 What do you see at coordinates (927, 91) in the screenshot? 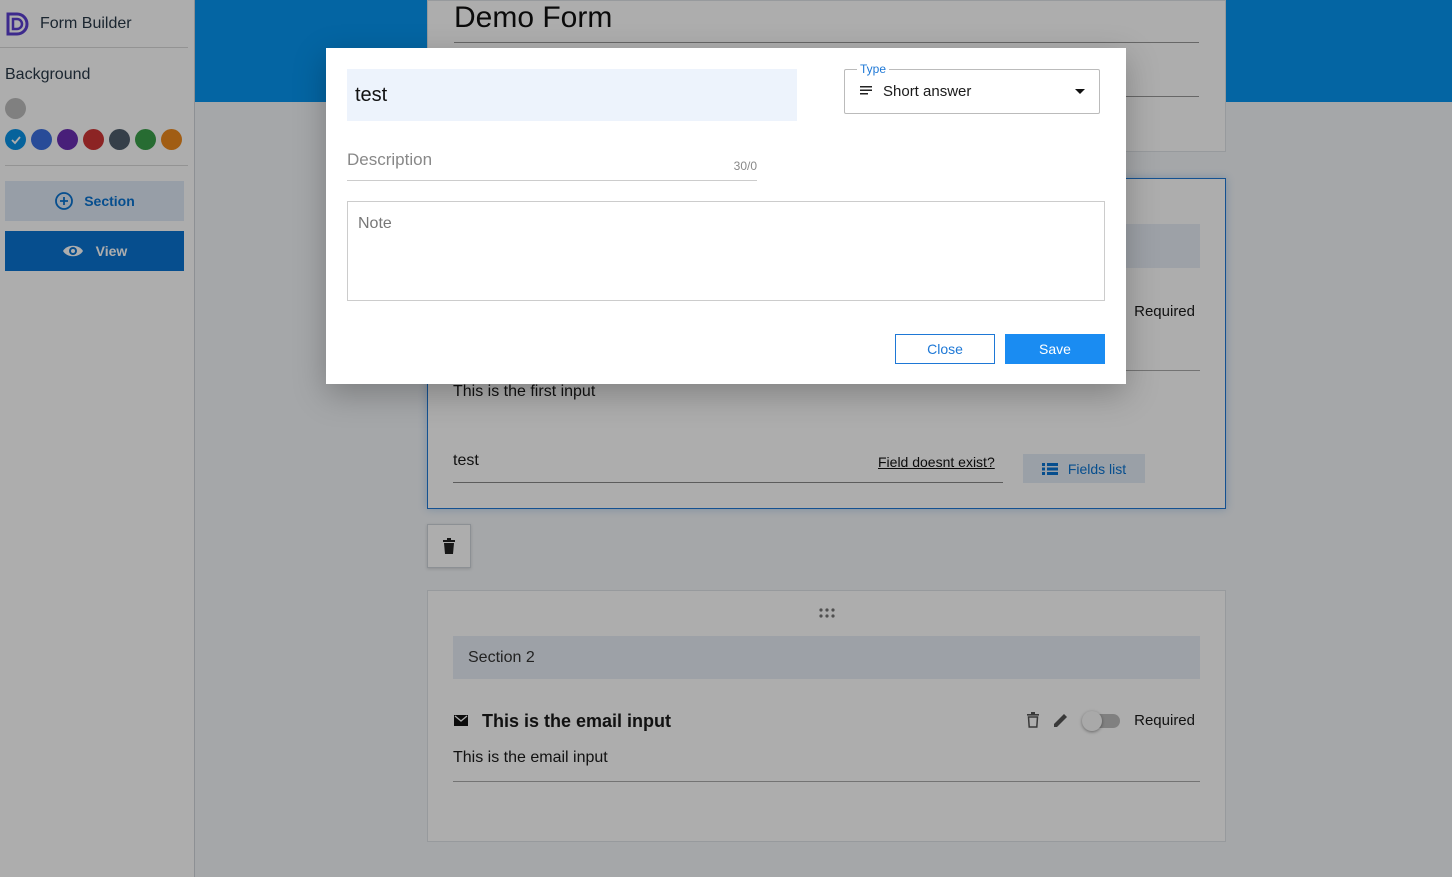
I see `type-select-value: Short answer` at bounding box center [927, 91].